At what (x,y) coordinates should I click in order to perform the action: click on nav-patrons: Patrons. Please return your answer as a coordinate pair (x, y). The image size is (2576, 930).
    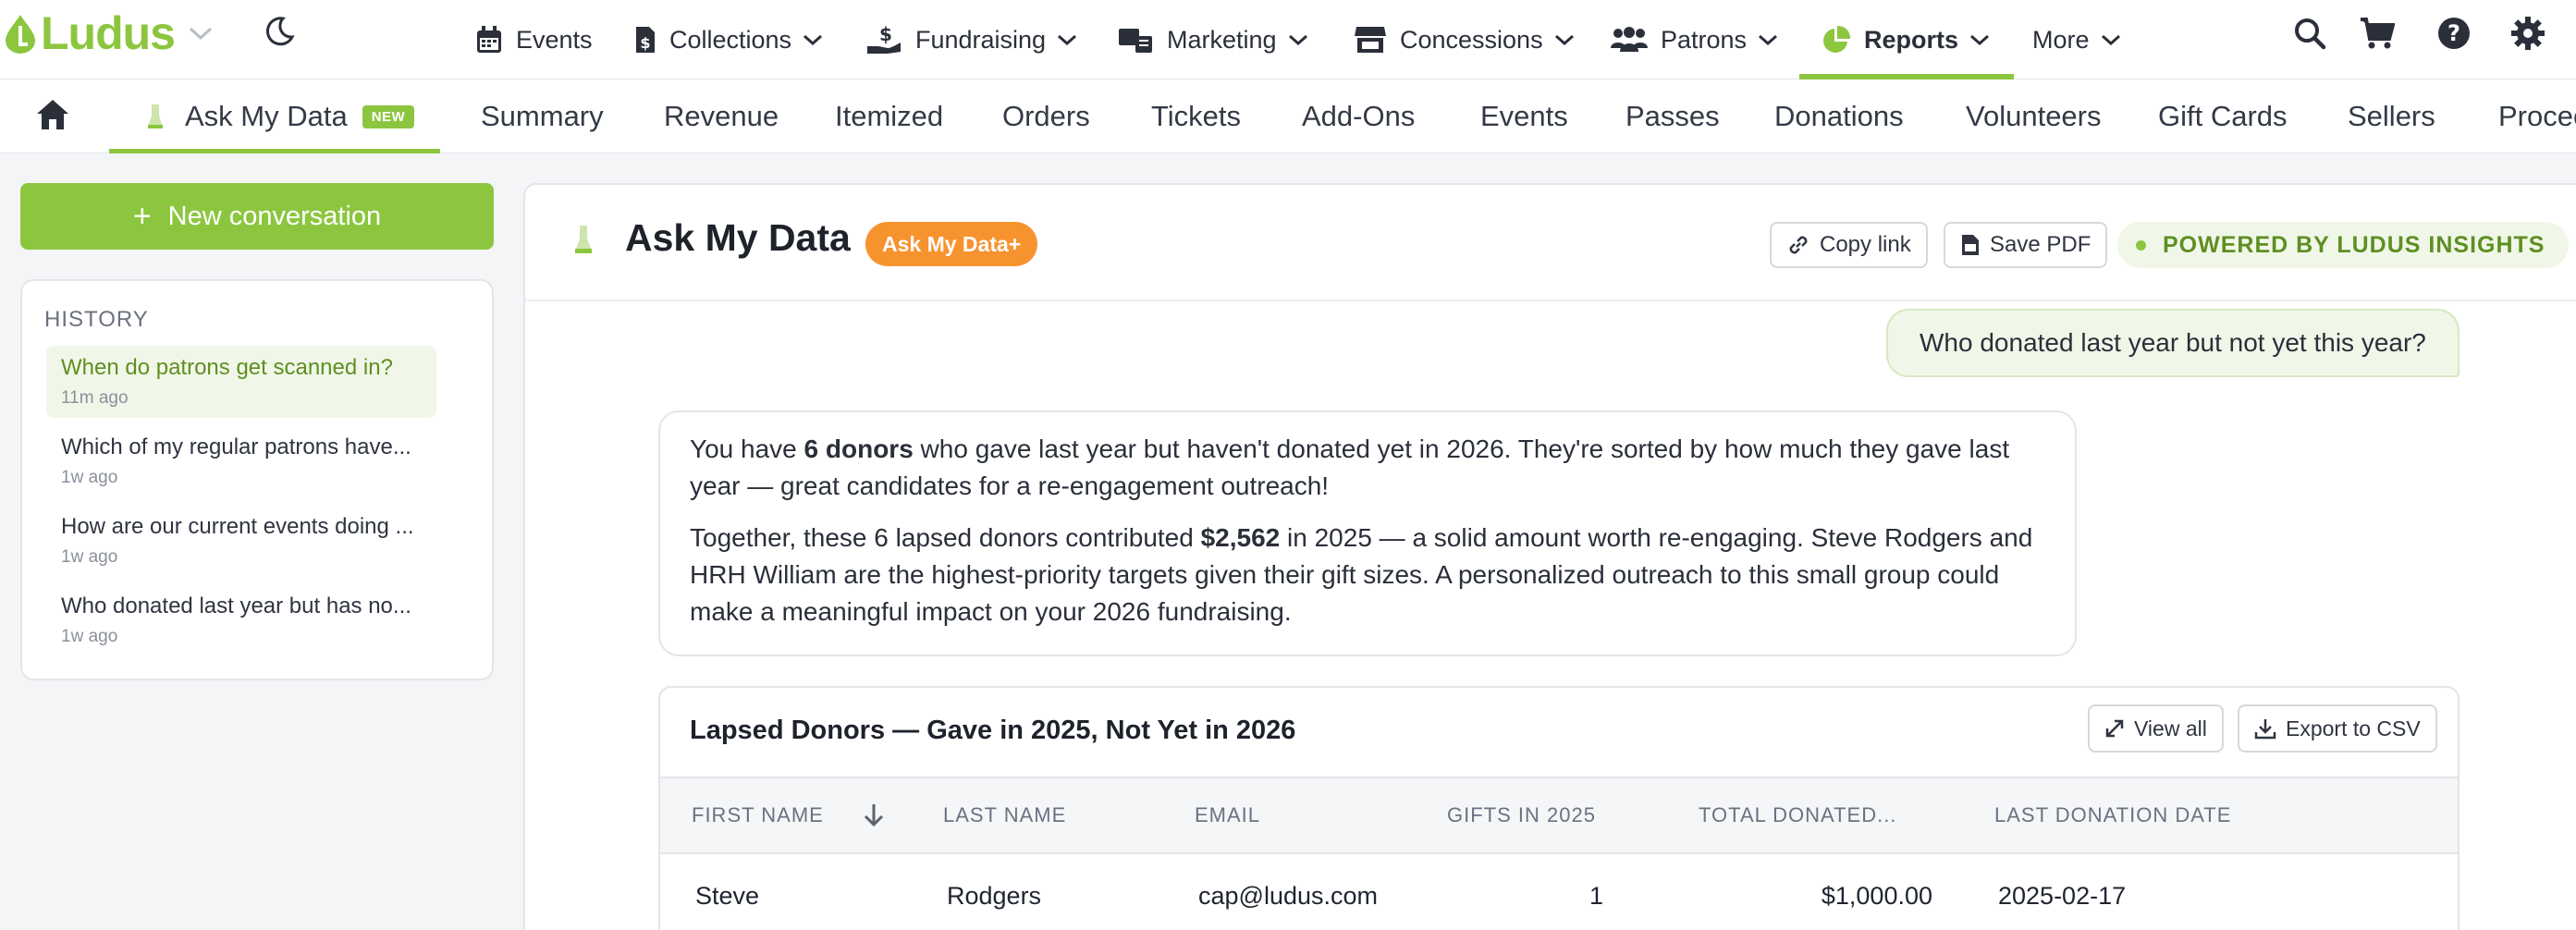
    Looking at the image, I should click on (1694, 40).